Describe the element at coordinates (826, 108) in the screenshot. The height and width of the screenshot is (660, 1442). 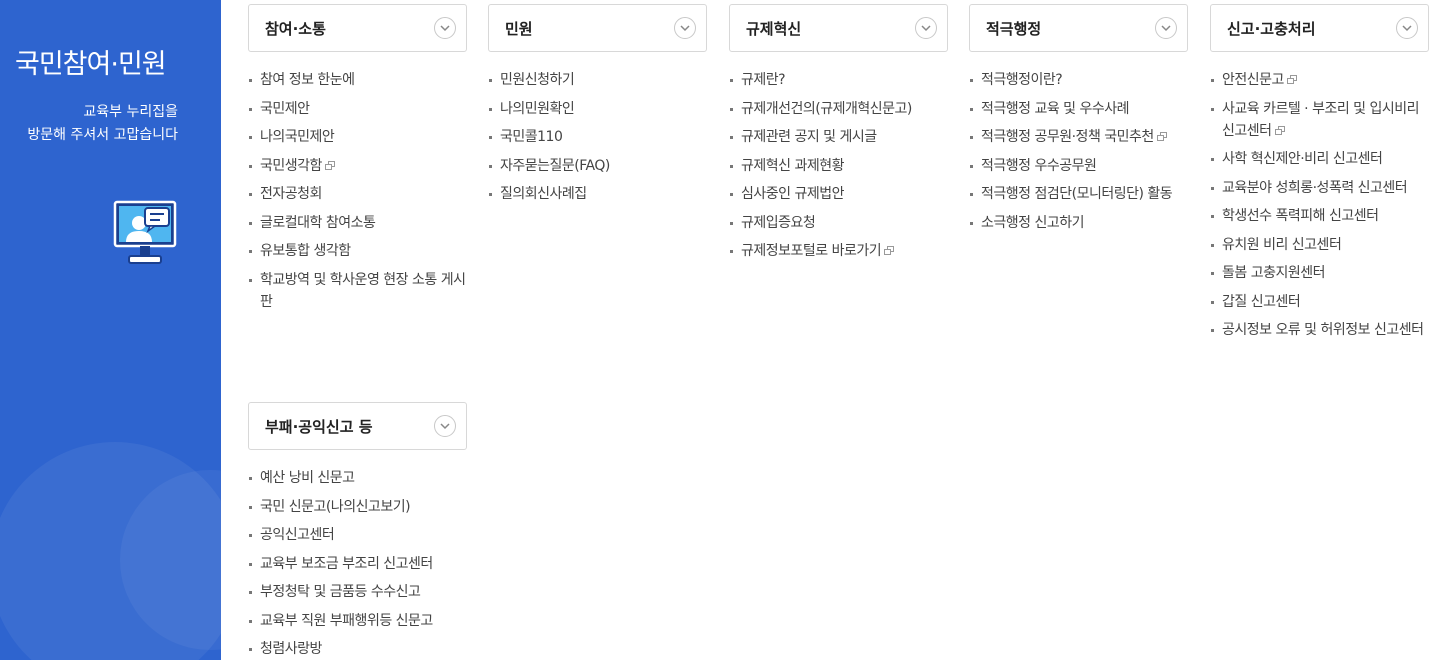
I see `menu-link-label: 규제개선건의(규제개혁신문고)` at that location.